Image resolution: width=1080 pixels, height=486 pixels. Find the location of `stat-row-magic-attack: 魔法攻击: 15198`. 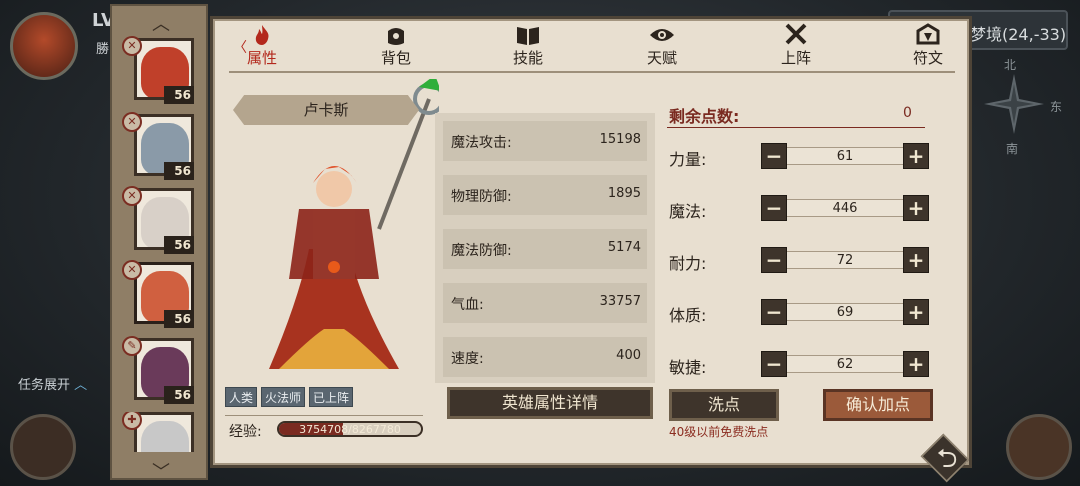

stat-row-magic-attack: 魔法攻击: 15198 is located at coordinates (545, 141).